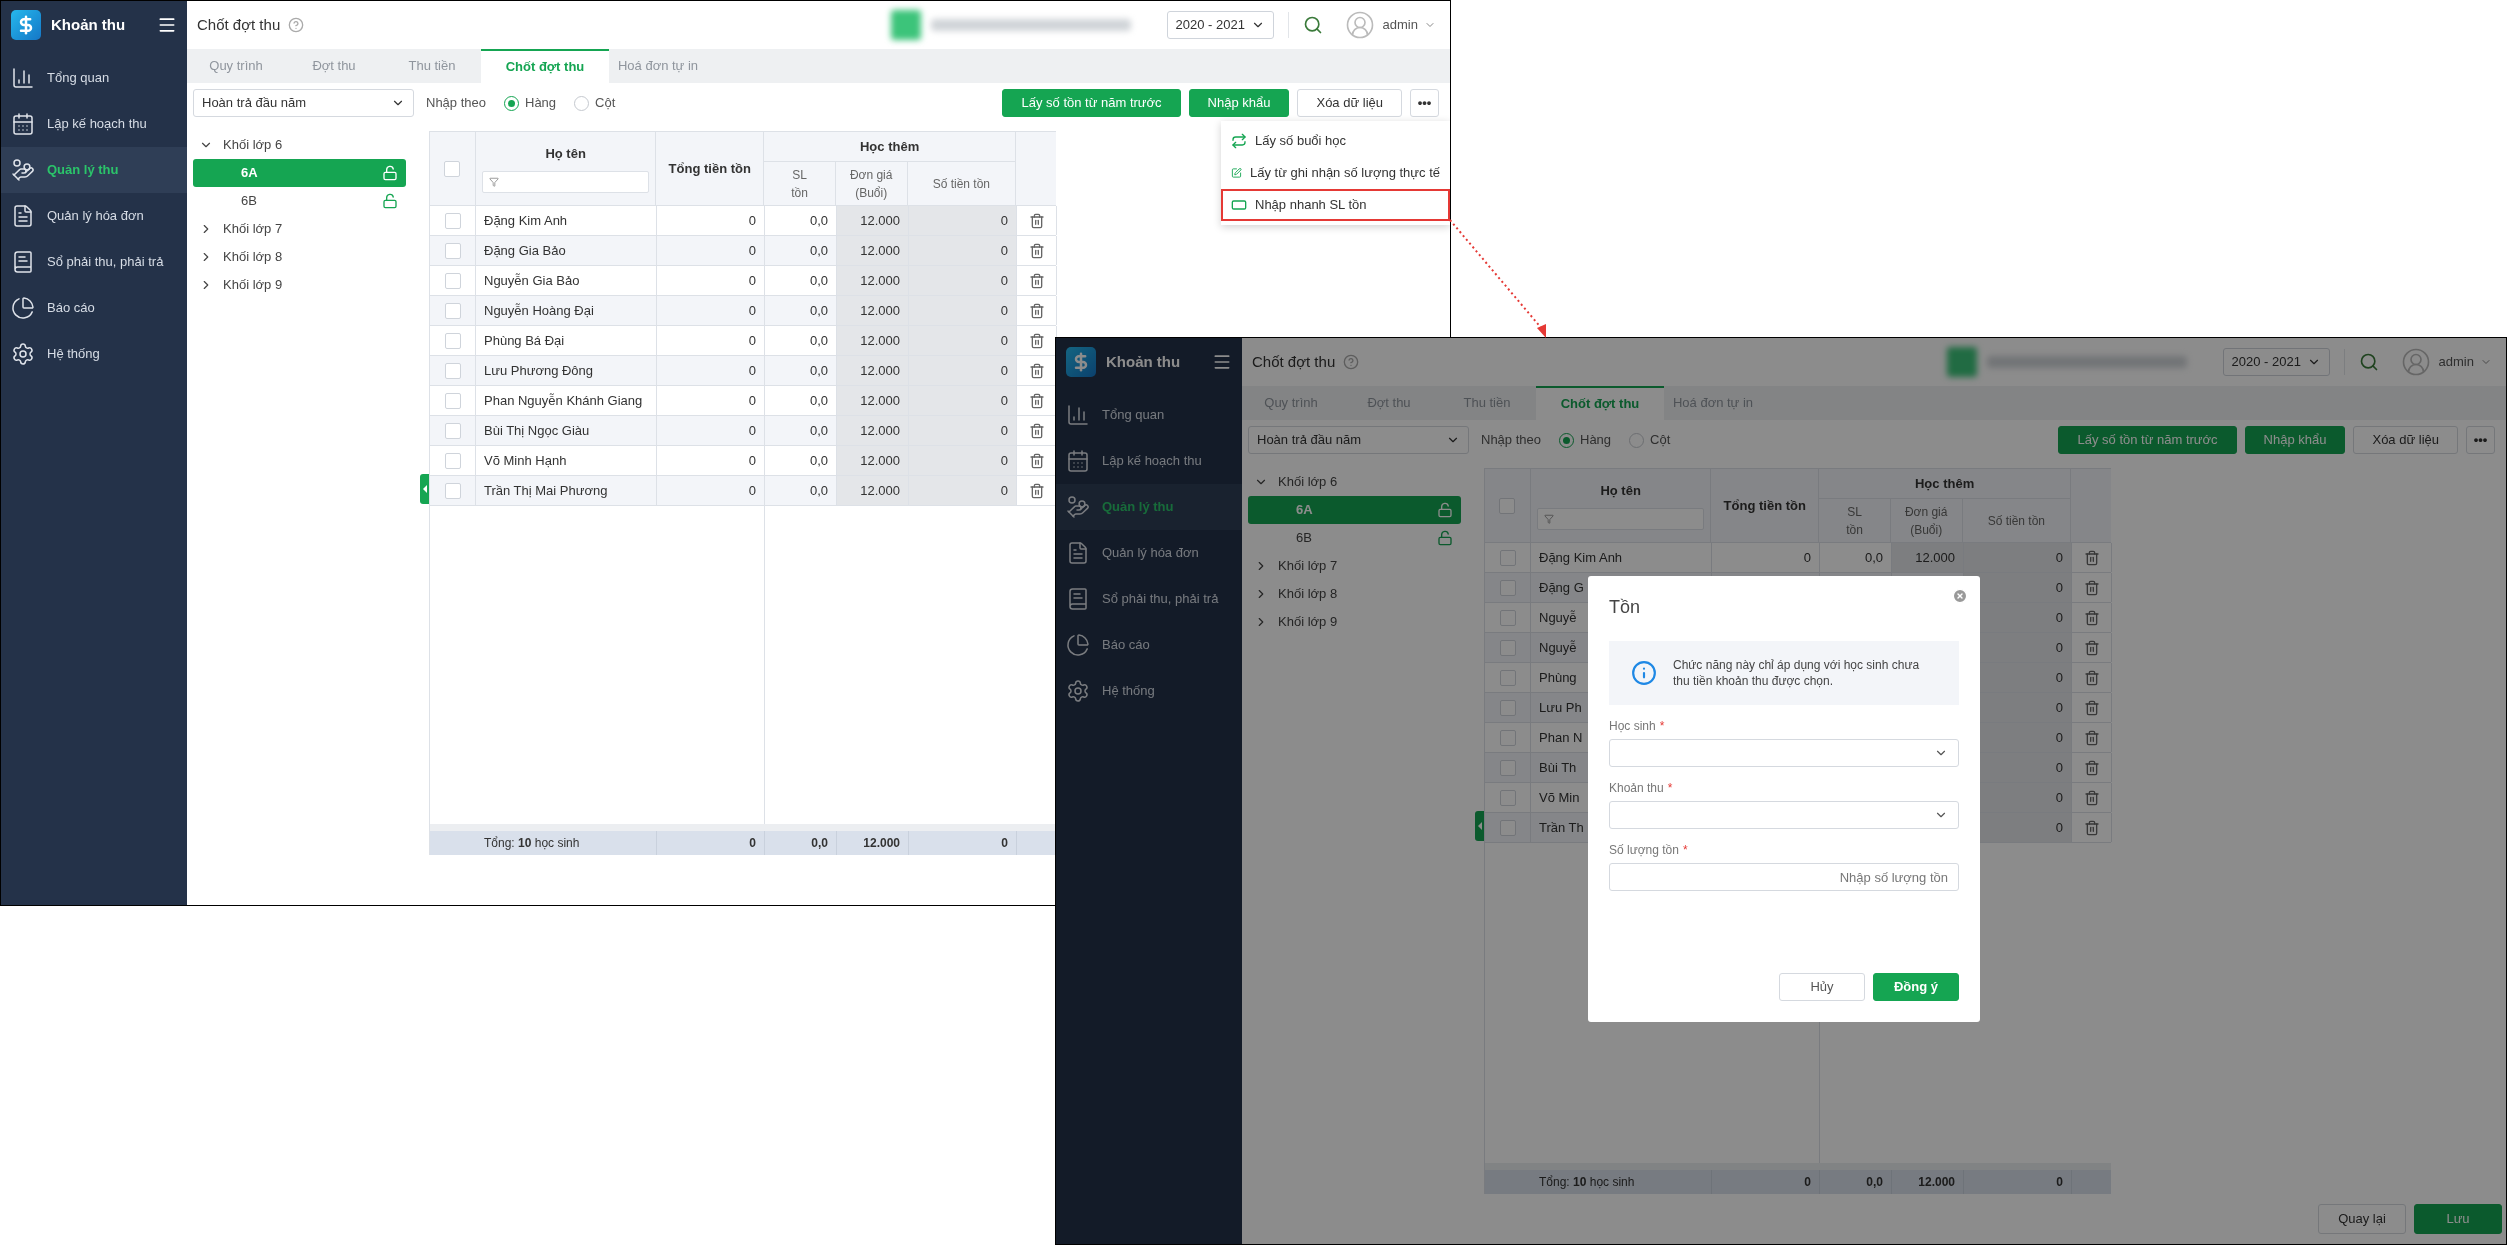 The width and height of the screenshot is (2507, 1245). What do you see at coordinates (1784, 877) in the screenshot?
I see `input-field: Nhập số lượng tồn` at bounding box center [1784, 877].